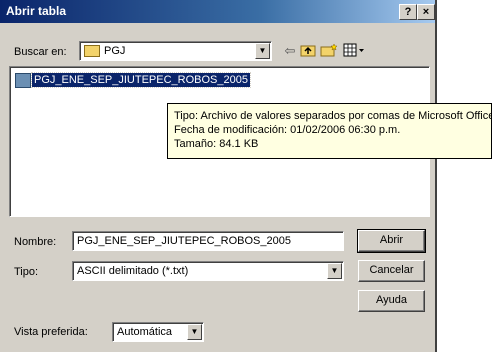 Image resolution: width=492 pixels, height=352 pixels. I want to click on look-in-dropdown: PGJ ▼, so click(175, 51).